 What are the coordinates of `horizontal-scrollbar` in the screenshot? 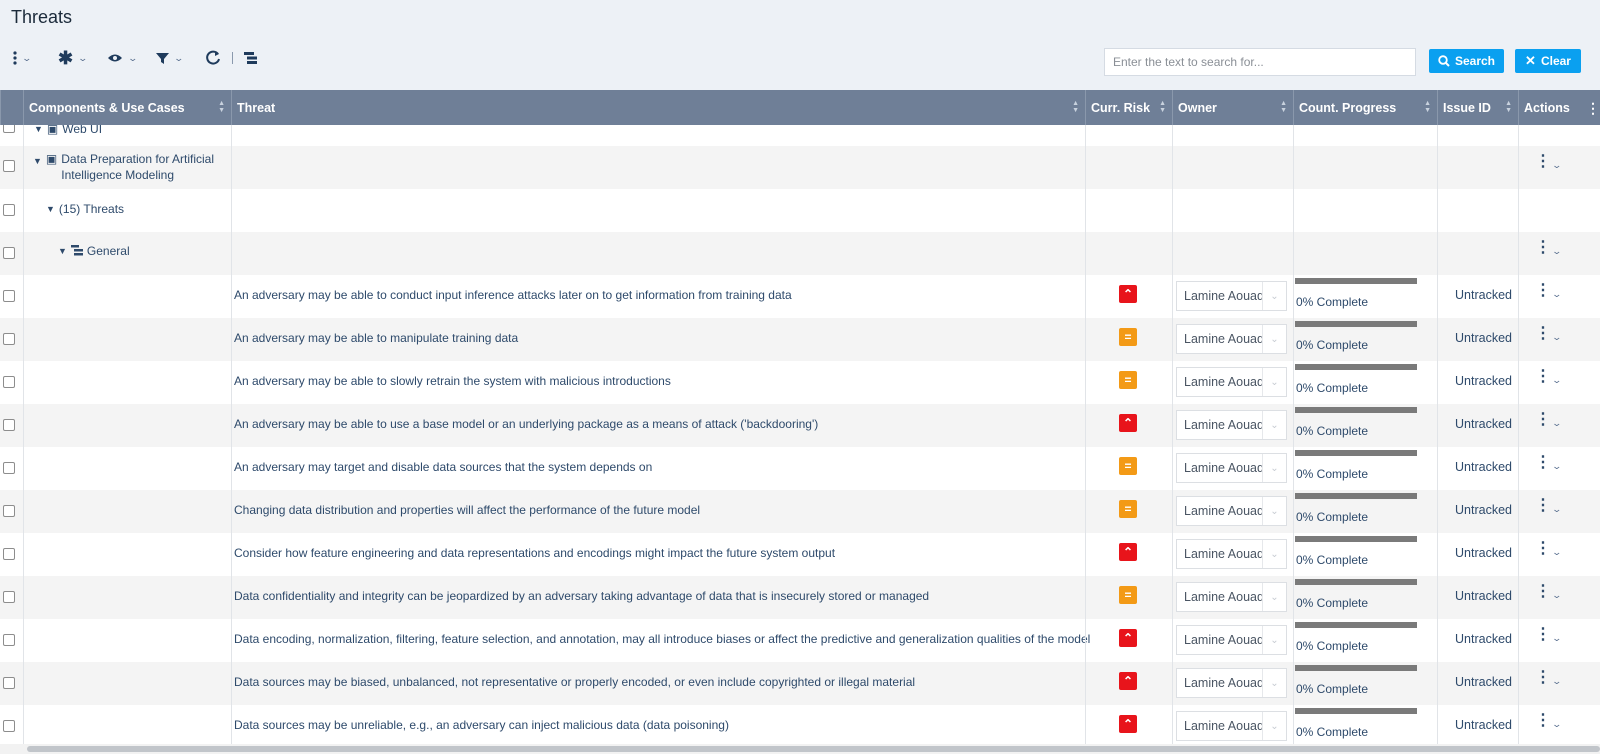 It's located at (800, 749).